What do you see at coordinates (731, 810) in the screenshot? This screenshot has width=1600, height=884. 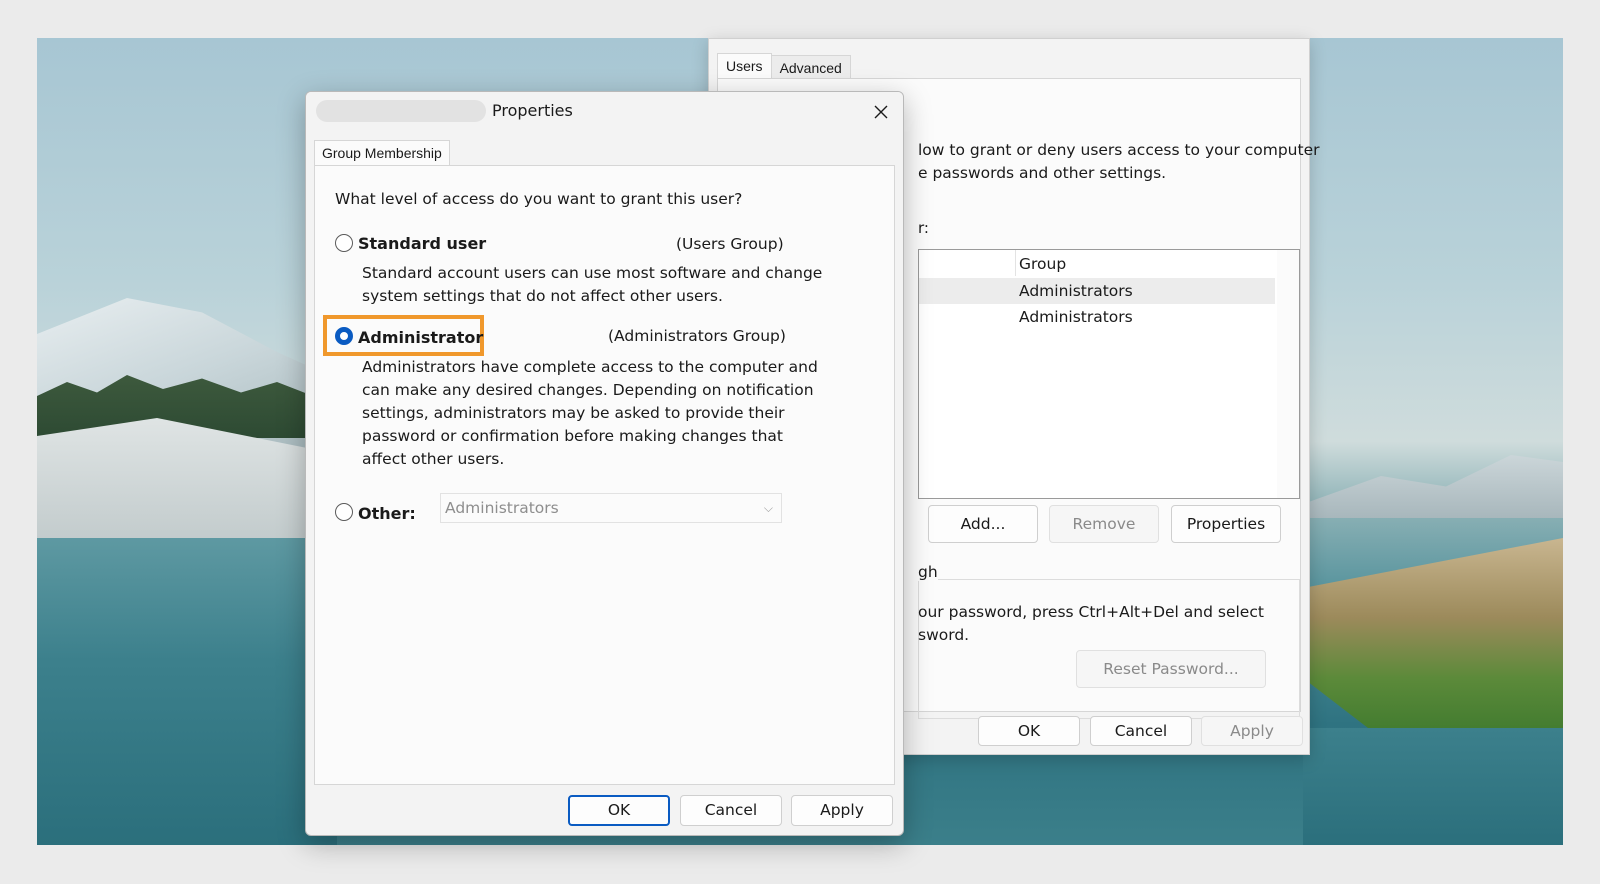 I see `cancel-button: Cancel` at bounding box center [731, 810].